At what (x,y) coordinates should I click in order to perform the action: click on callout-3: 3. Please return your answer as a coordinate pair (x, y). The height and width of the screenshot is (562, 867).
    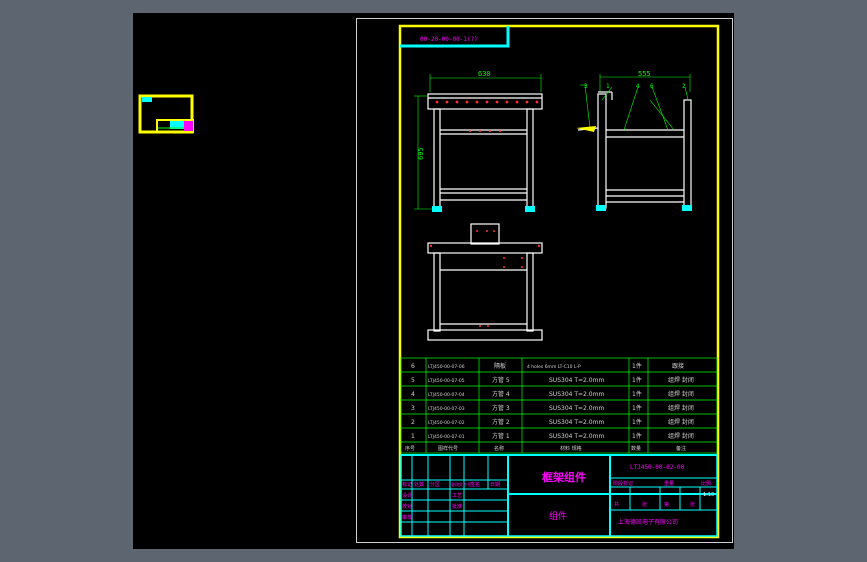
    Looking at the image, I should click on (586, 86).